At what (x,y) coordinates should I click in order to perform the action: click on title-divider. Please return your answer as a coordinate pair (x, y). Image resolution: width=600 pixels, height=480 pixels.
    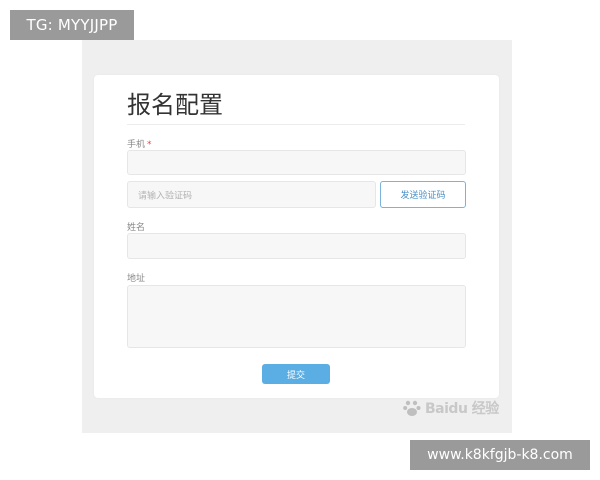
    Looking at the image, I should click on (296, 124).